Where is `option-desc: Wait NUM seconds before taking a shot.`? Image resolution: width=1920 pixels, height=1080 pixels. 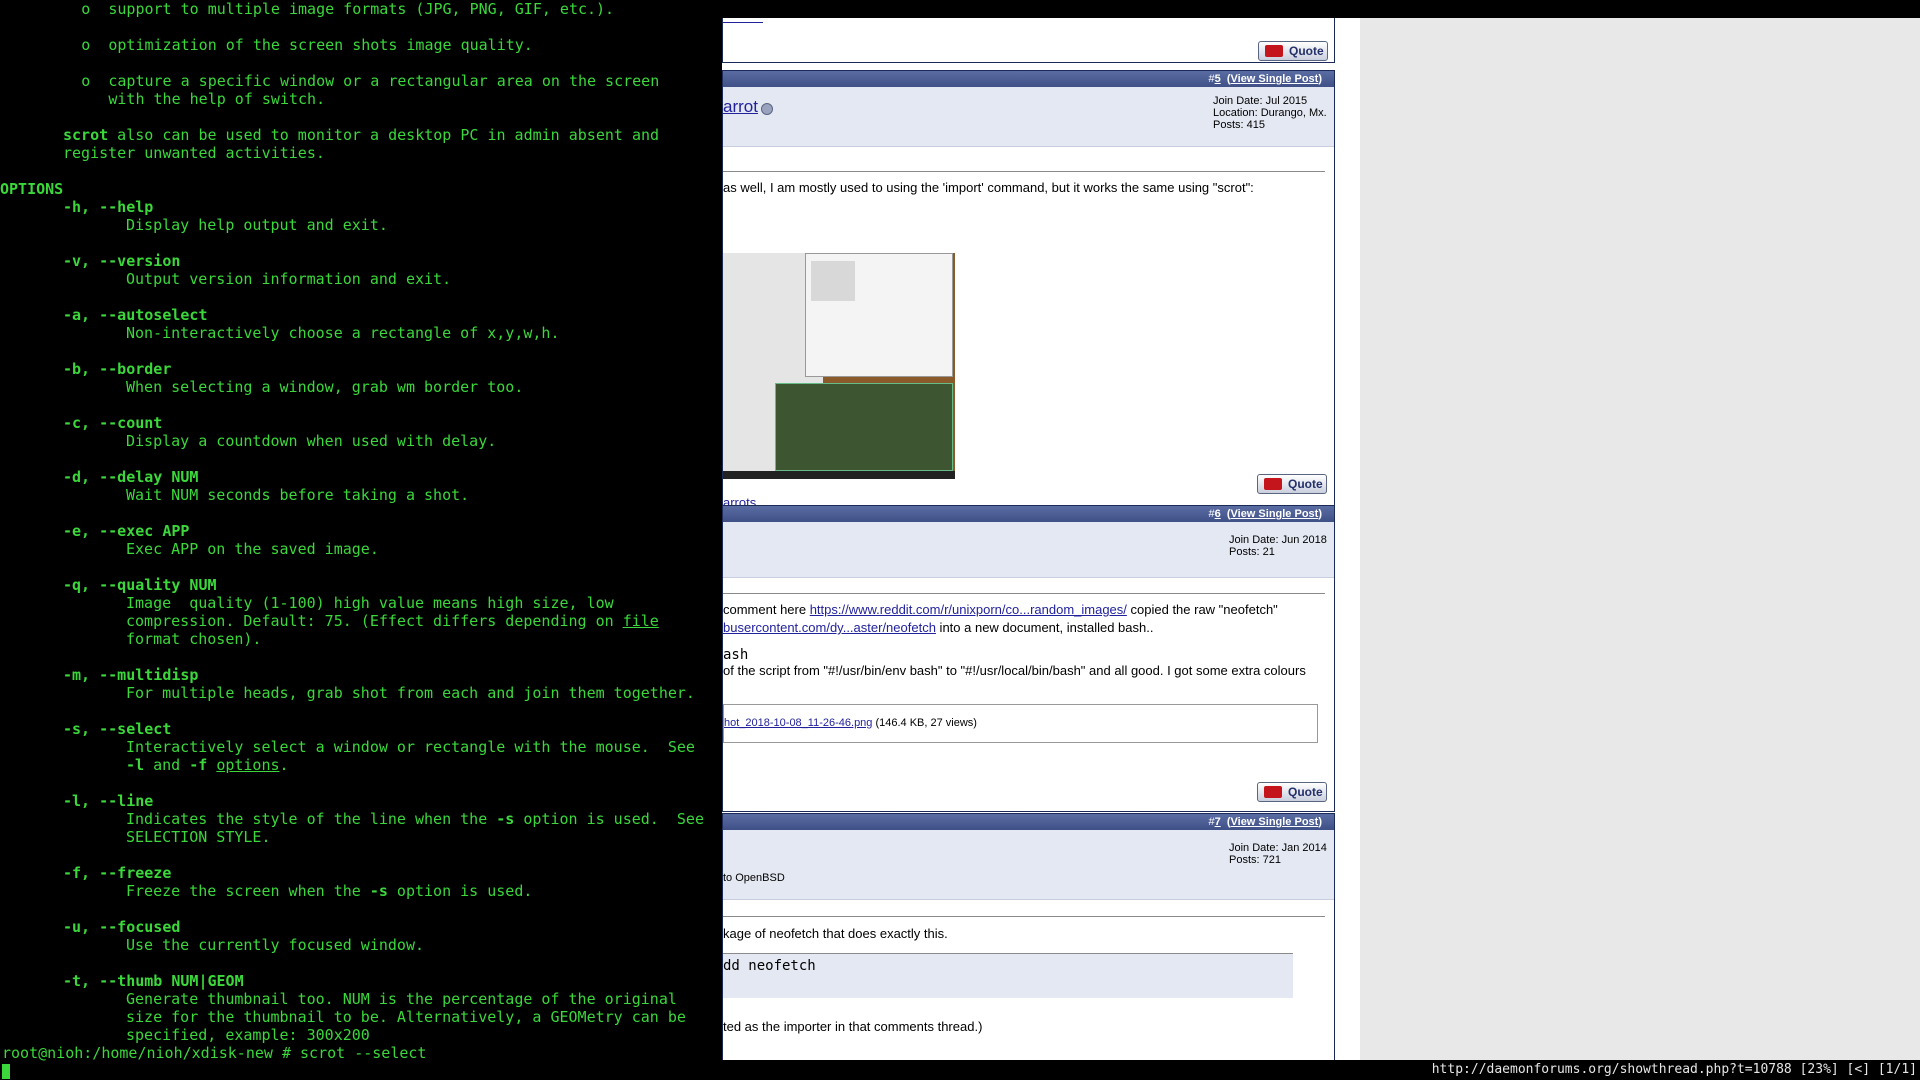 option-desc: Wait NUM seconds before taking a shot. is located at coordinates (298, 495).